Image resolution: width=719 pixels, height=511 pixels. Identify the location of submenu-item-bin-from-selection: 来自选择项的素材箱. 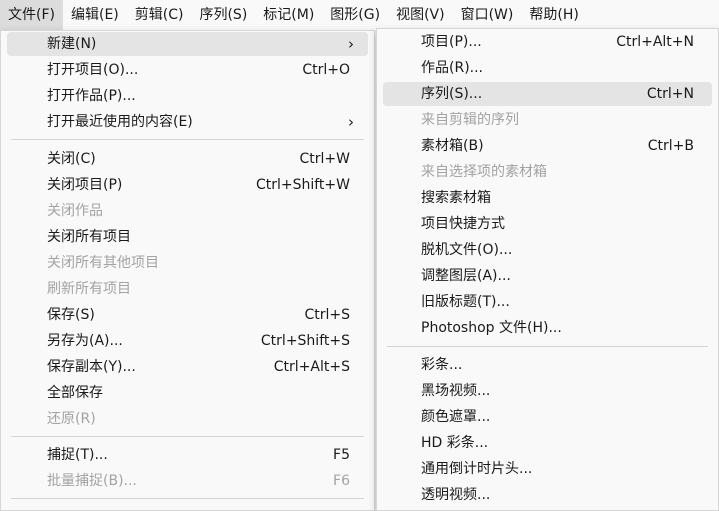
(547, 172).